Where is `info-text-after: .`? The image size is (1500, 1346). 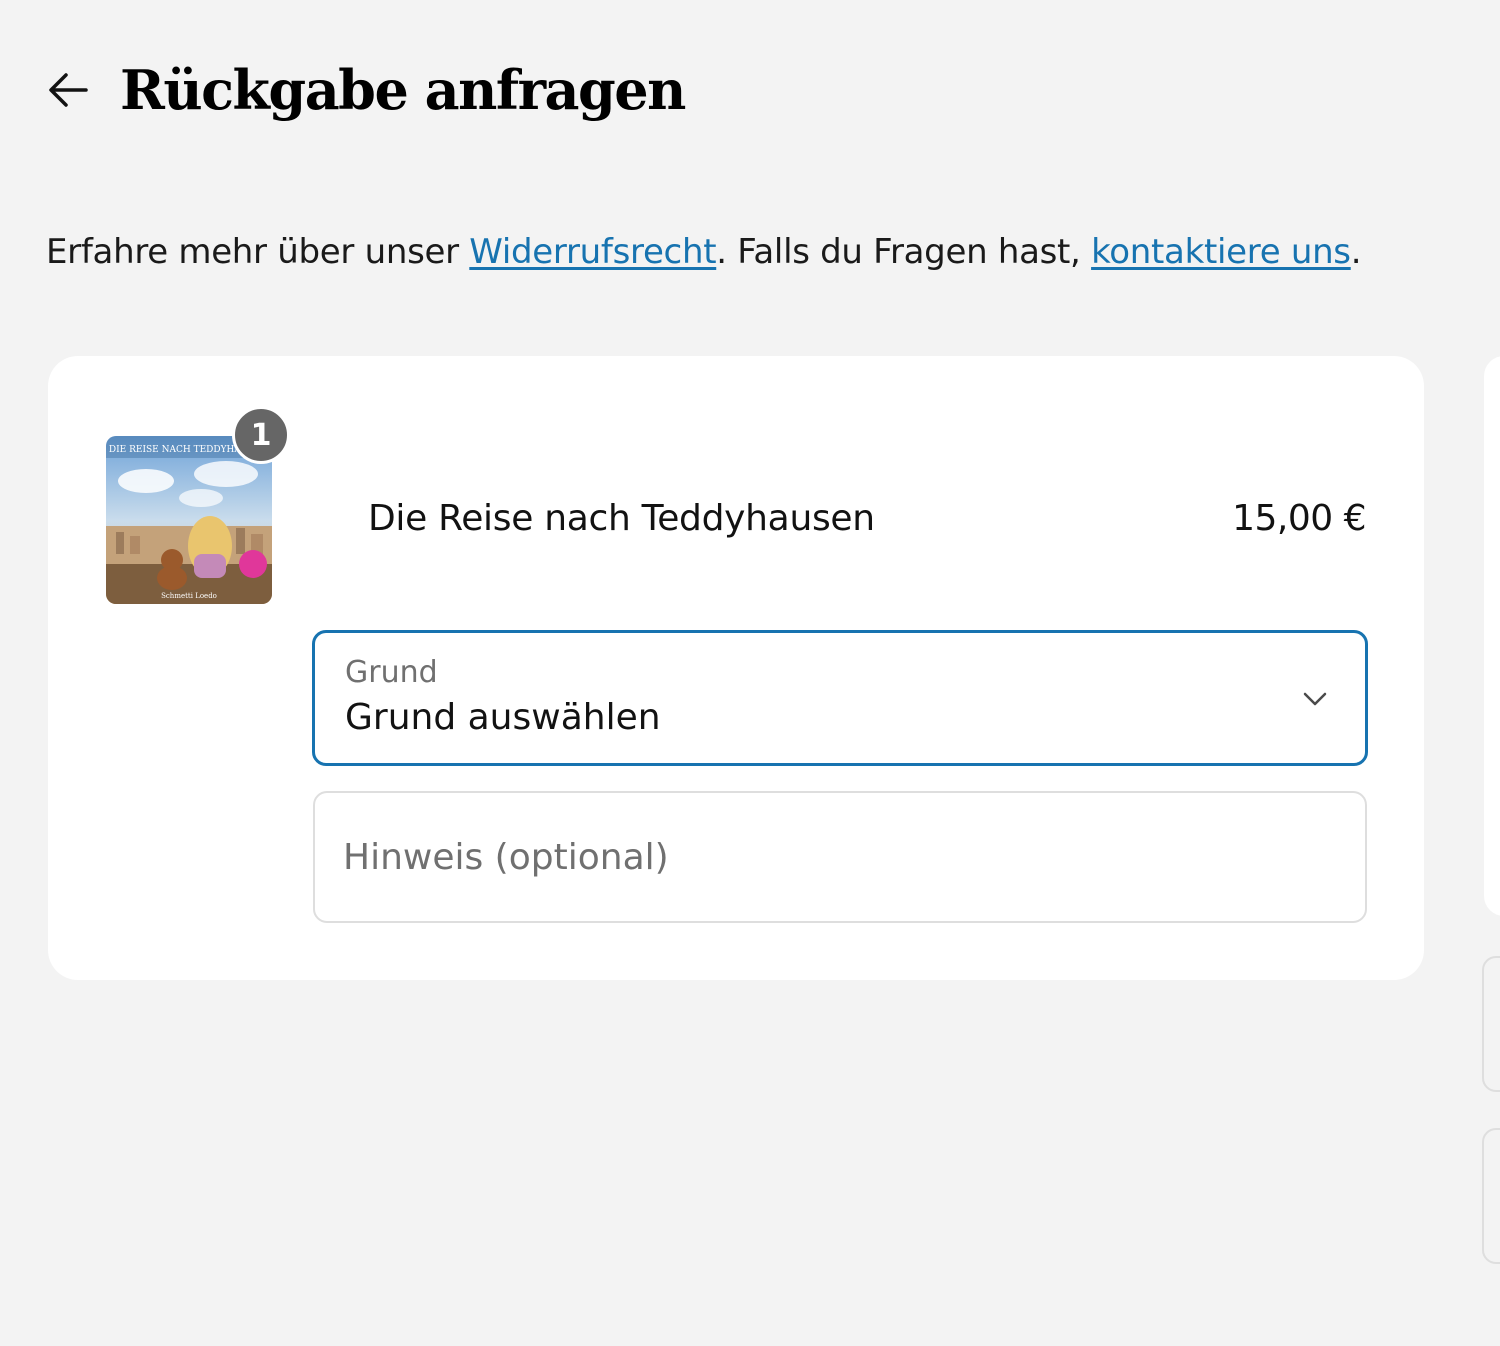 info-text-after: . is located at coordinates (1356, 252).